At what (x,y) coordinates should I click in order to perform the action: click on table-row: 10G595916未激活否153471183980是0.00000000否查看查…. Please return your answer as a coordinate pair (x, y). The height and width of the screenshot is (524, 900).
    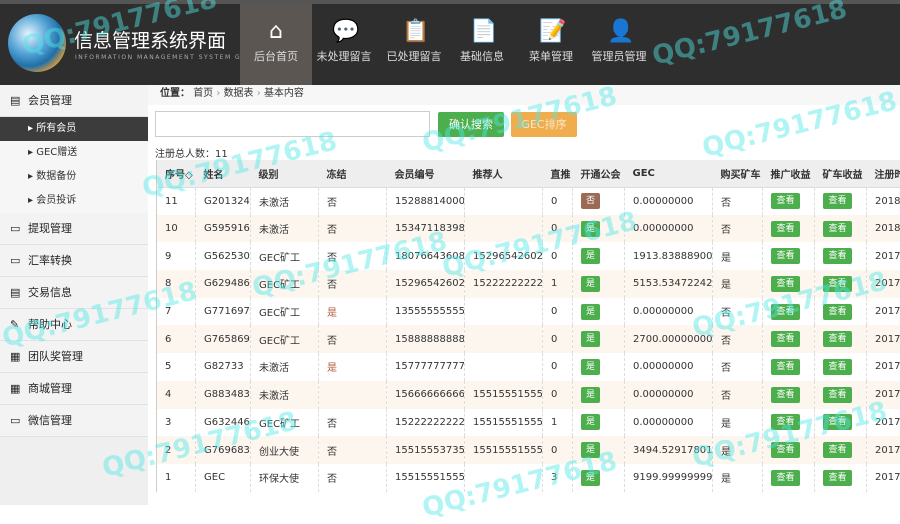
    Looking at the image, I should click on (528, 229).